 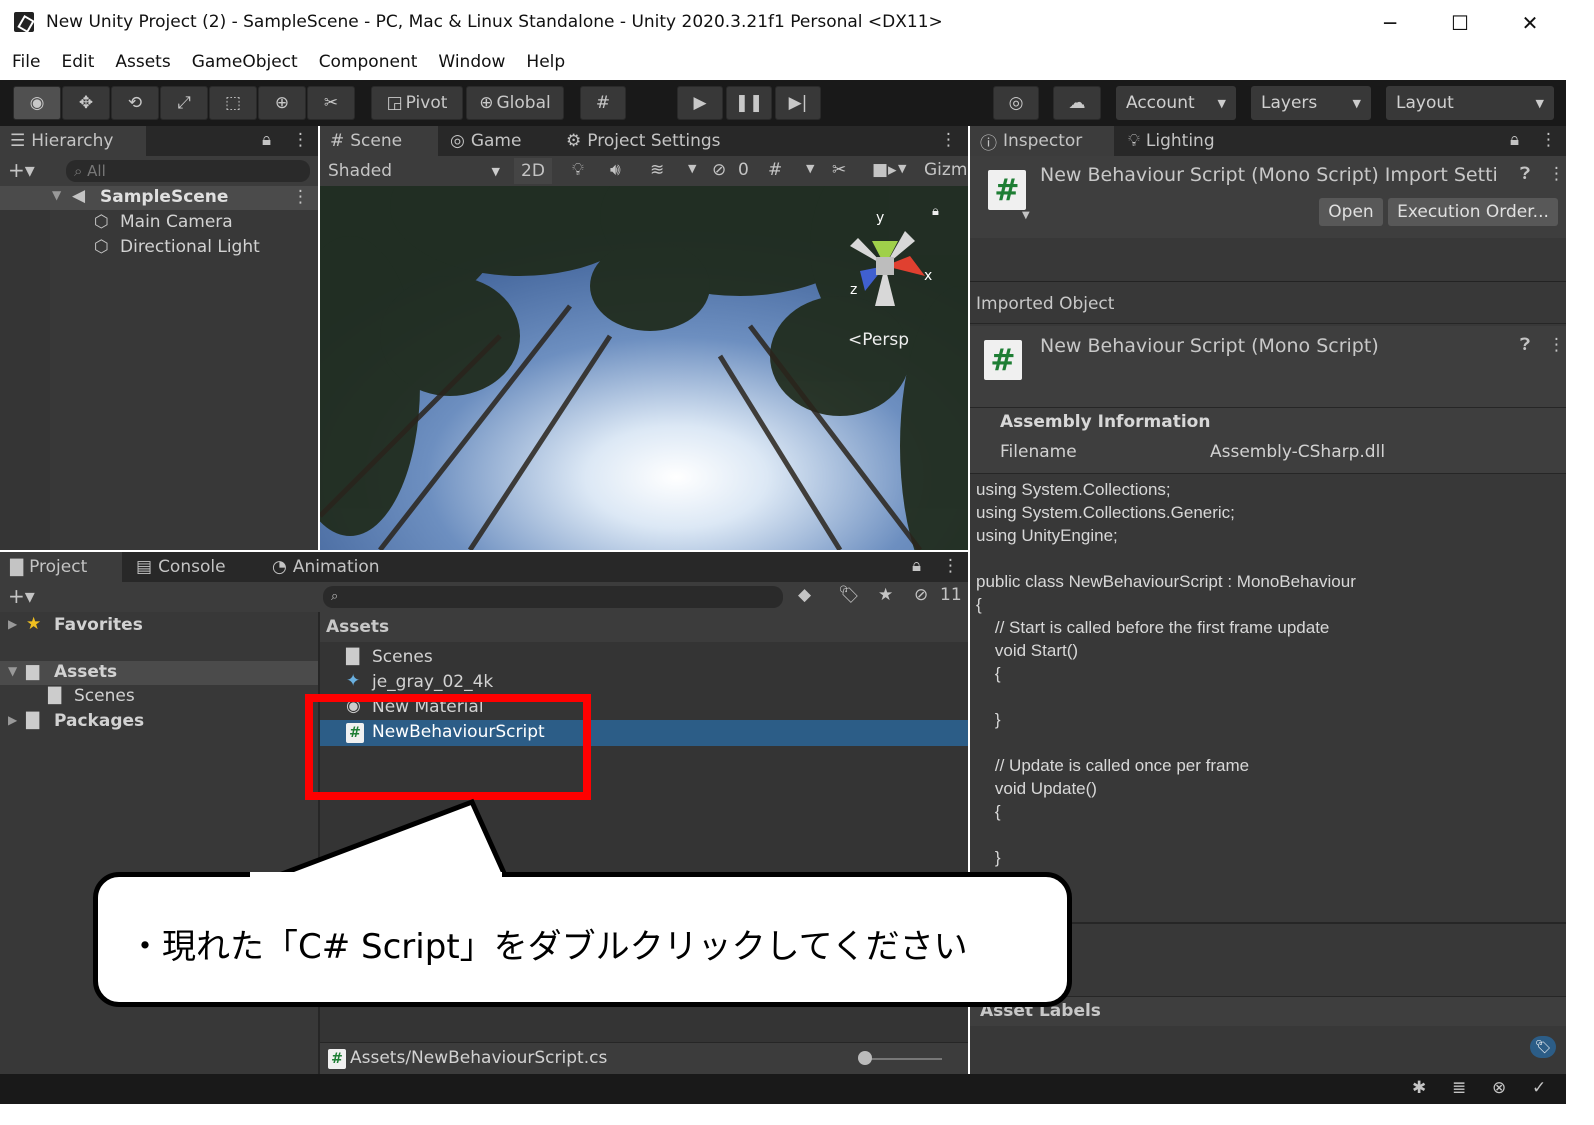 What do you see at coordinates (1460, 23) in the screenshot?
I see `maximize-button: ☐` at bounding box center [1460, 23].